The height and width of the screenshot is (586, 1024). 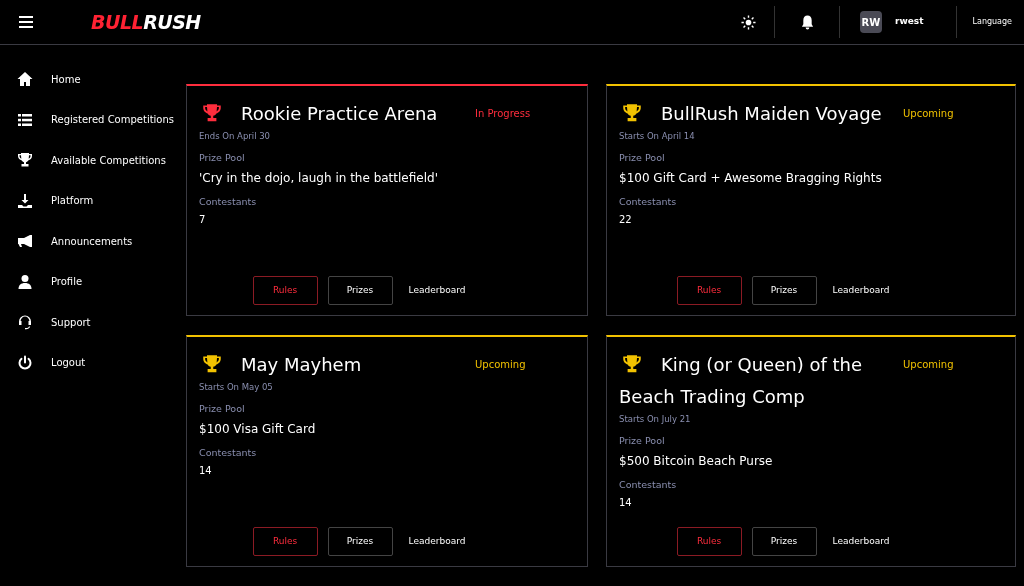 What do you see at coordinates (93, 281) in the screenshot?
I see `sidebar-item: Profile` at bounding box center [93, 281].